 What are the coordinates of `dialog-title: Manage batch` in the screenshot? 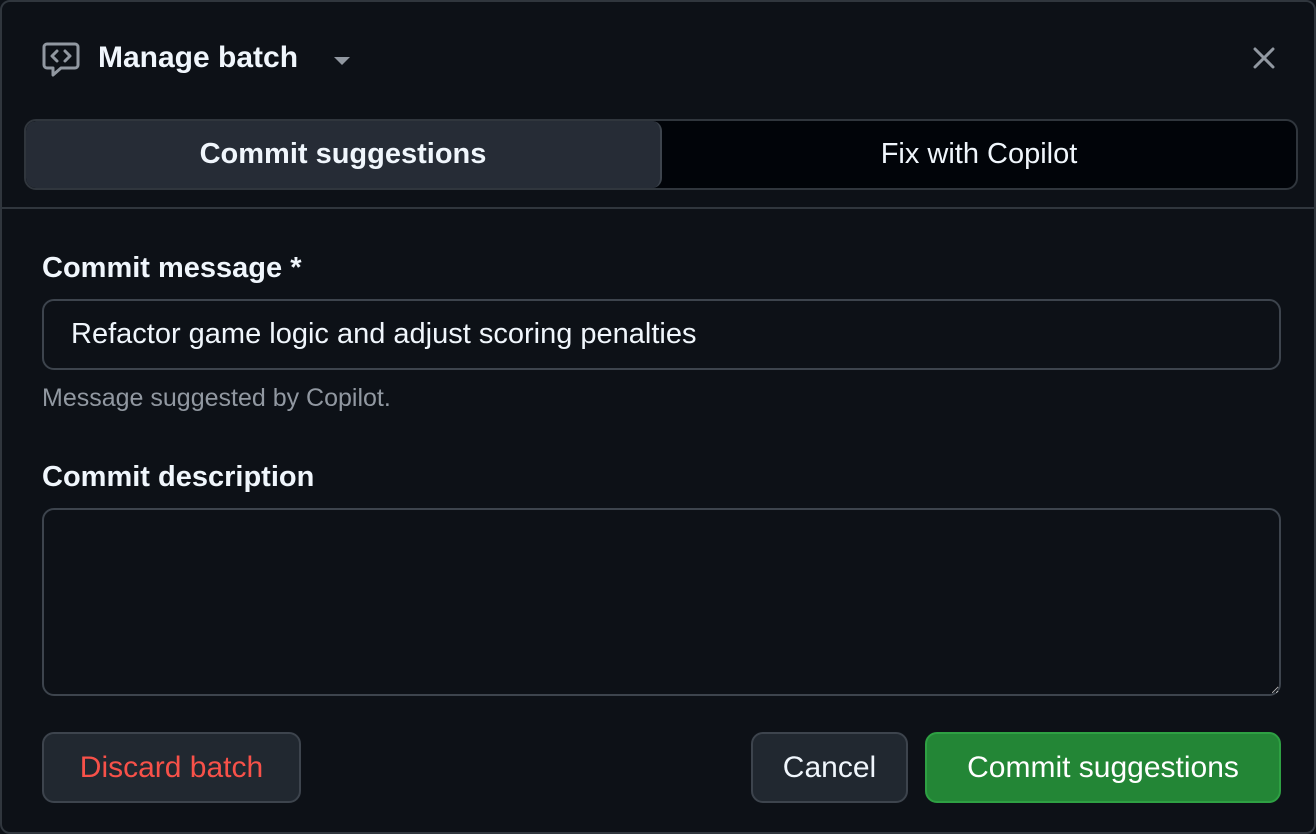 It's located at (198, 58).